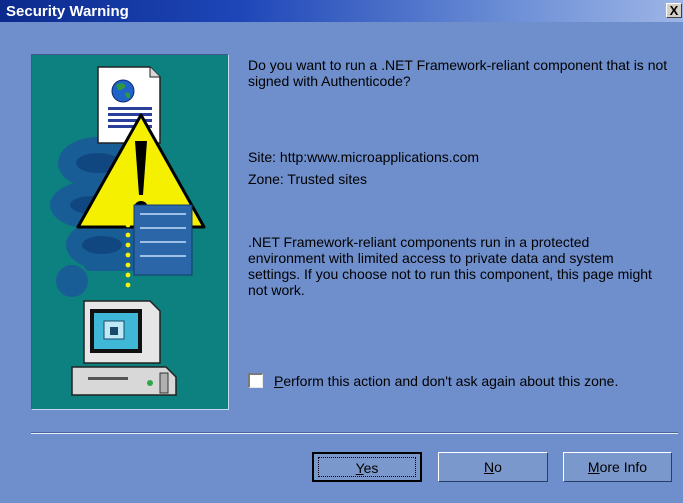 This screenshot has height=503, width=683. I want to click on yes-button: Yes, so click(367, 467).